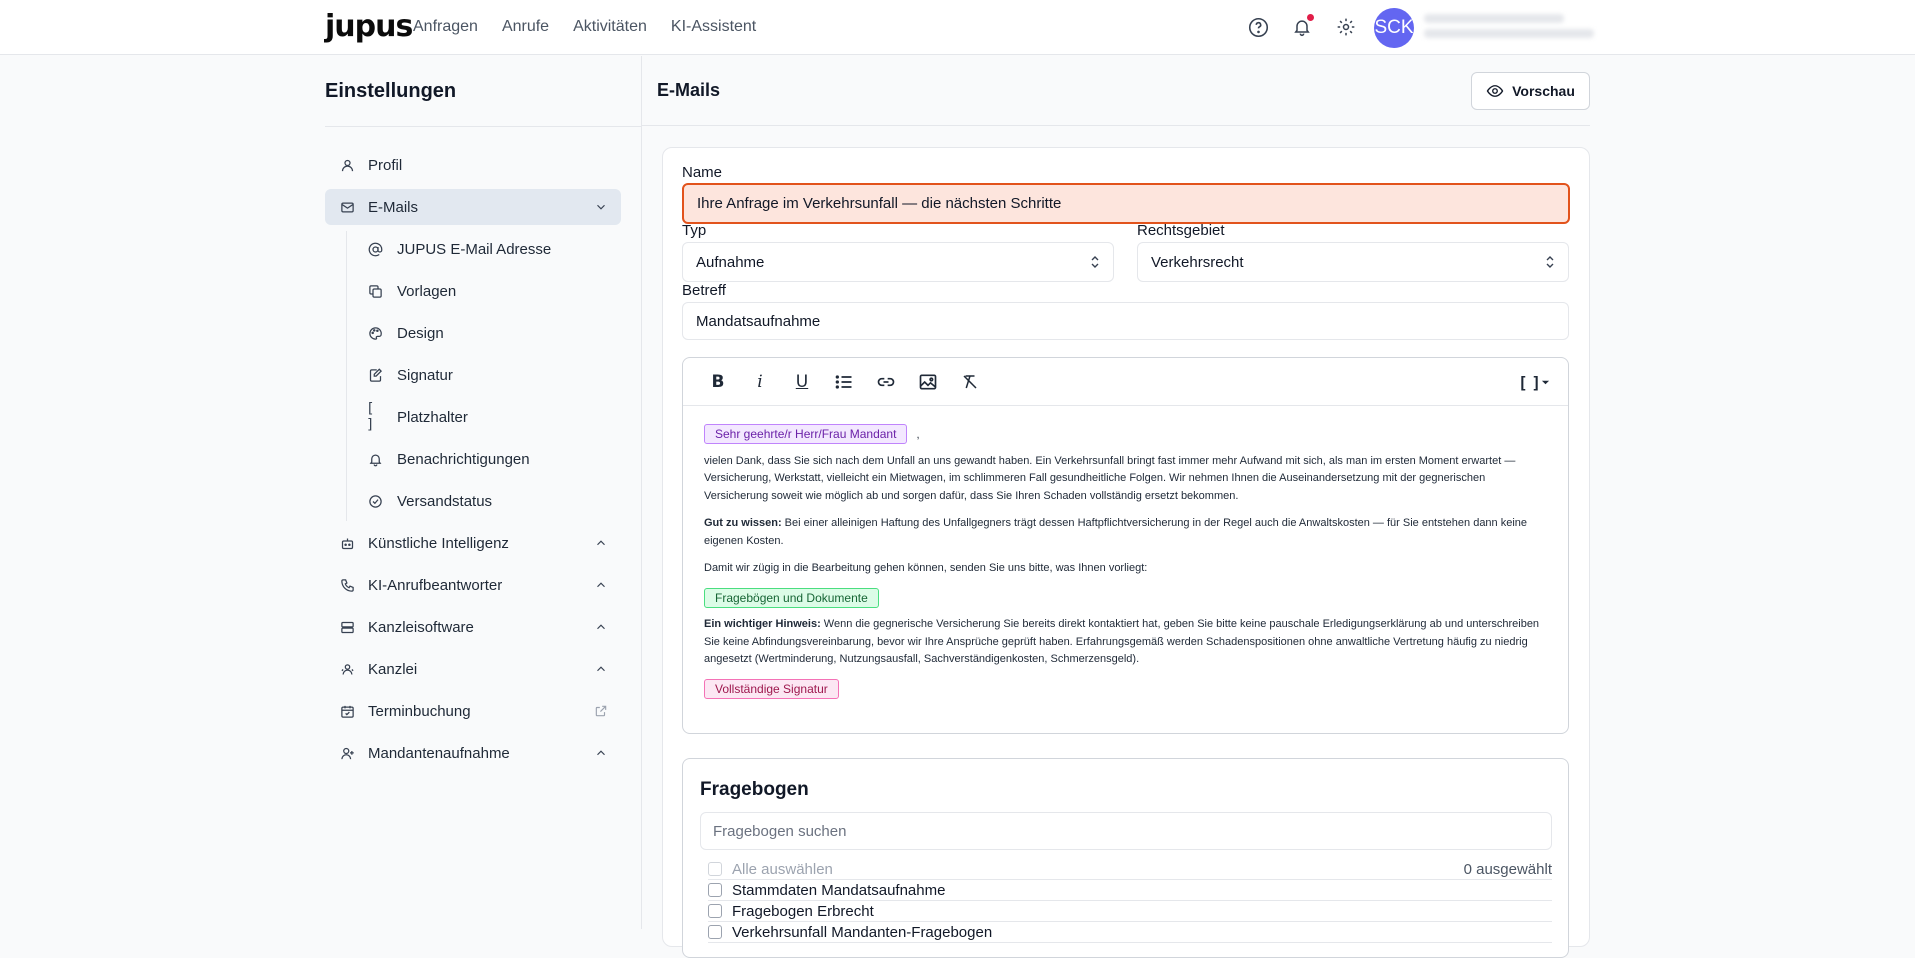 The image size is (1915, 958). Describe the element at coordinates (1125, 321) in the screenshot. I see `subject-input: Mandatsaufnahme` at that location.